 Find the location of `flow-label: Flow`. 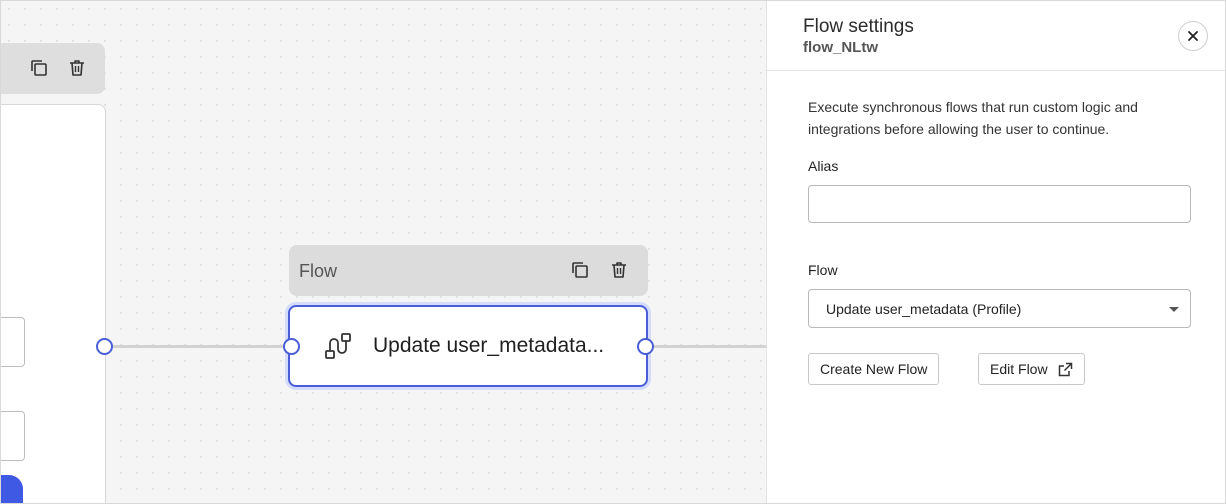

flow-label: Flow is located at coordinates (823, 270).